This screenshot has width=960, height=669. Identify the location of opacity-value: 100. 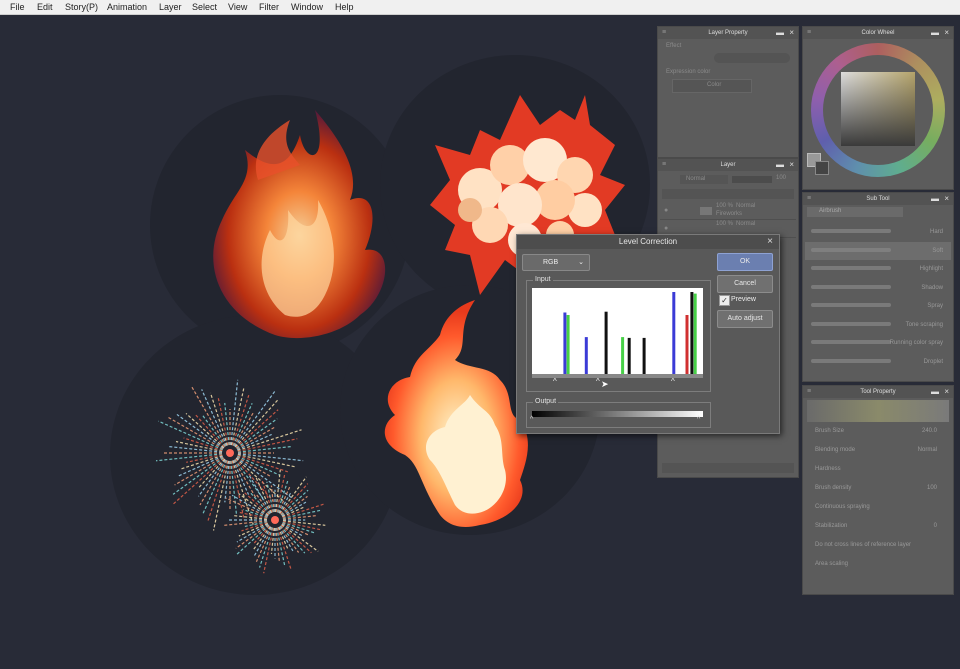
(781, 178).